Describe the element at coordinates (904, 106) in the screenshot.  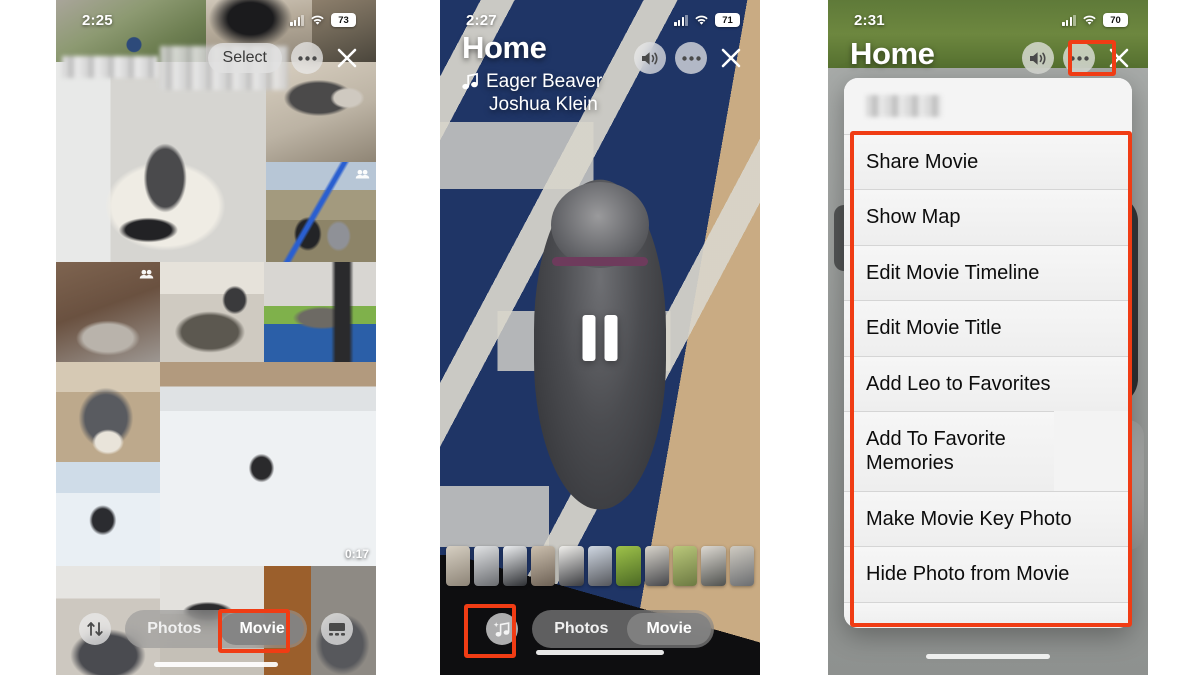
I see `redacted-menu-header-label` at that location.